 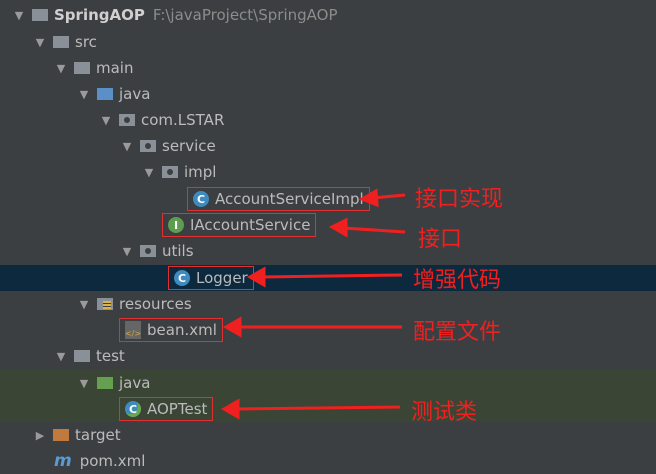 I want to click on arrow-logger, so click(x=332, y=276).